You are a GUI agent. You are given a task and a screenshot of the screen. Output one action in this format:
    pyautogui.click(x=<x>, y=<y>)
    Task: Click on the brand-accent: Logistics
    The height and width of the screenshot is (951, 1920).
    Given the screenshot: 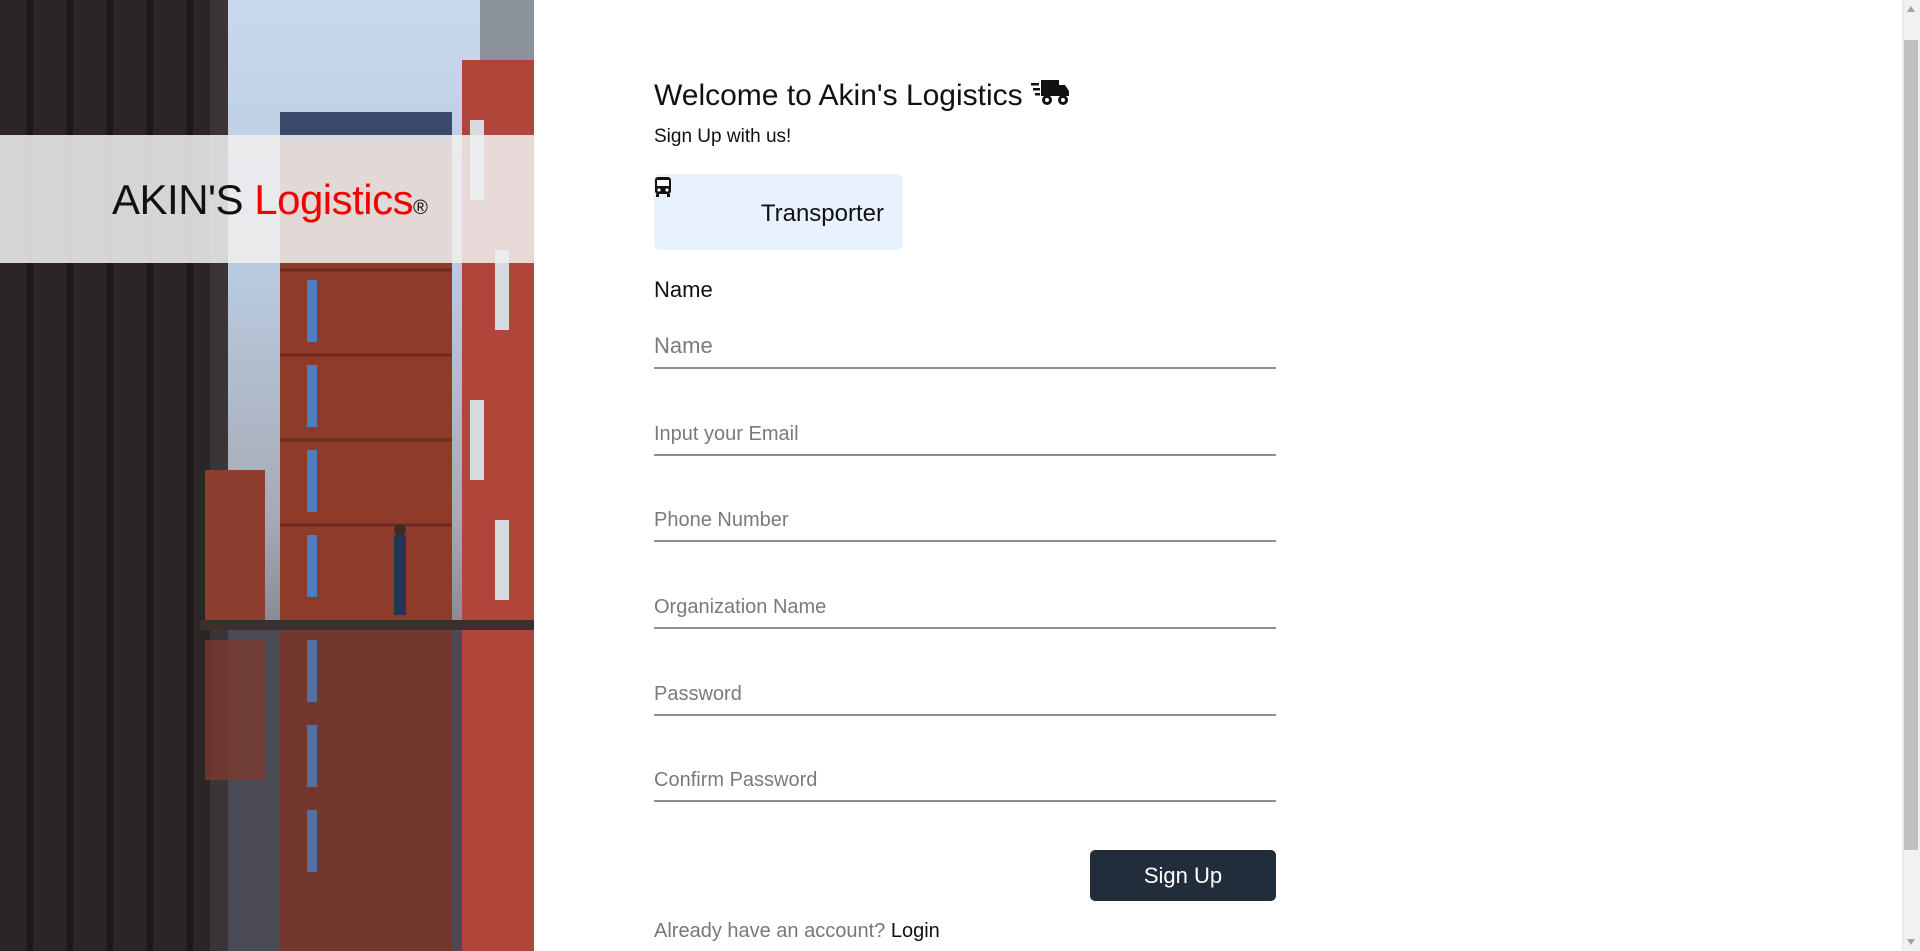 What is the action you would take?
    pyautogui.click(x=334, y=199)
    